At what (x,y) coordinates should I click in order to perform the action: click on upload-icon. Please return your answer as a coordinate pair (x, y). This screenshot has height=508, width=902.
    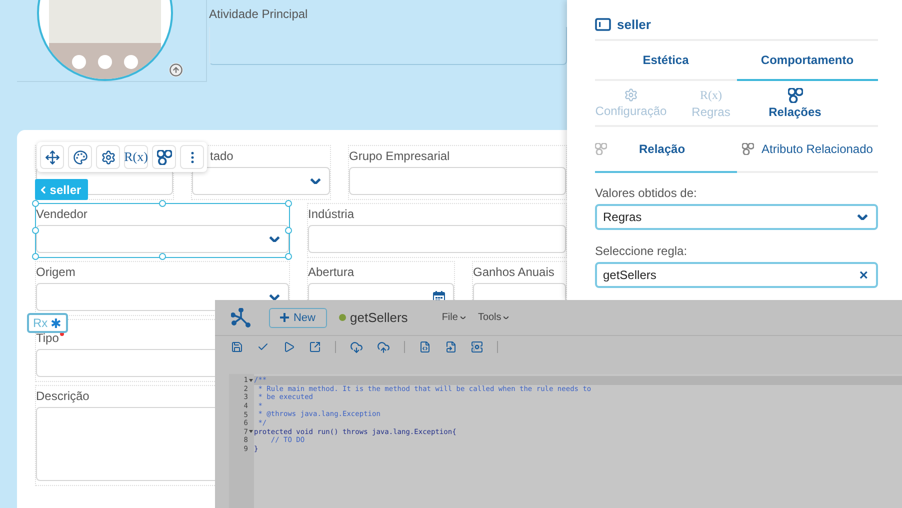
    Looking at the image, I should click on (176, 70).